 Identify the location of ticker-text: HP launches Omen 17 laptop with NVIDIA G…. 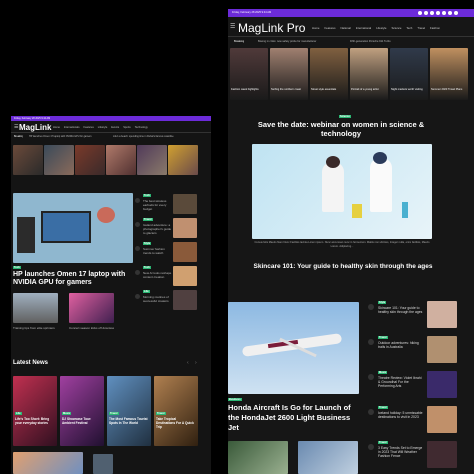
(69, 137).